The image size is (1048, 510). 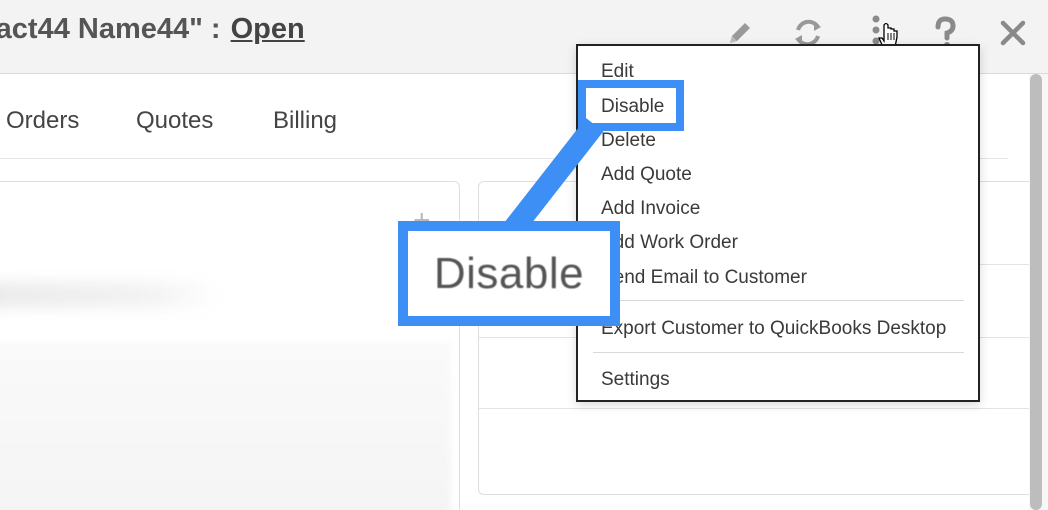 What do you see at coordinates (646, 175) in the screenshot?
I see `menu-item-add-quote: Add Quote` at bounding box center [646, 175].